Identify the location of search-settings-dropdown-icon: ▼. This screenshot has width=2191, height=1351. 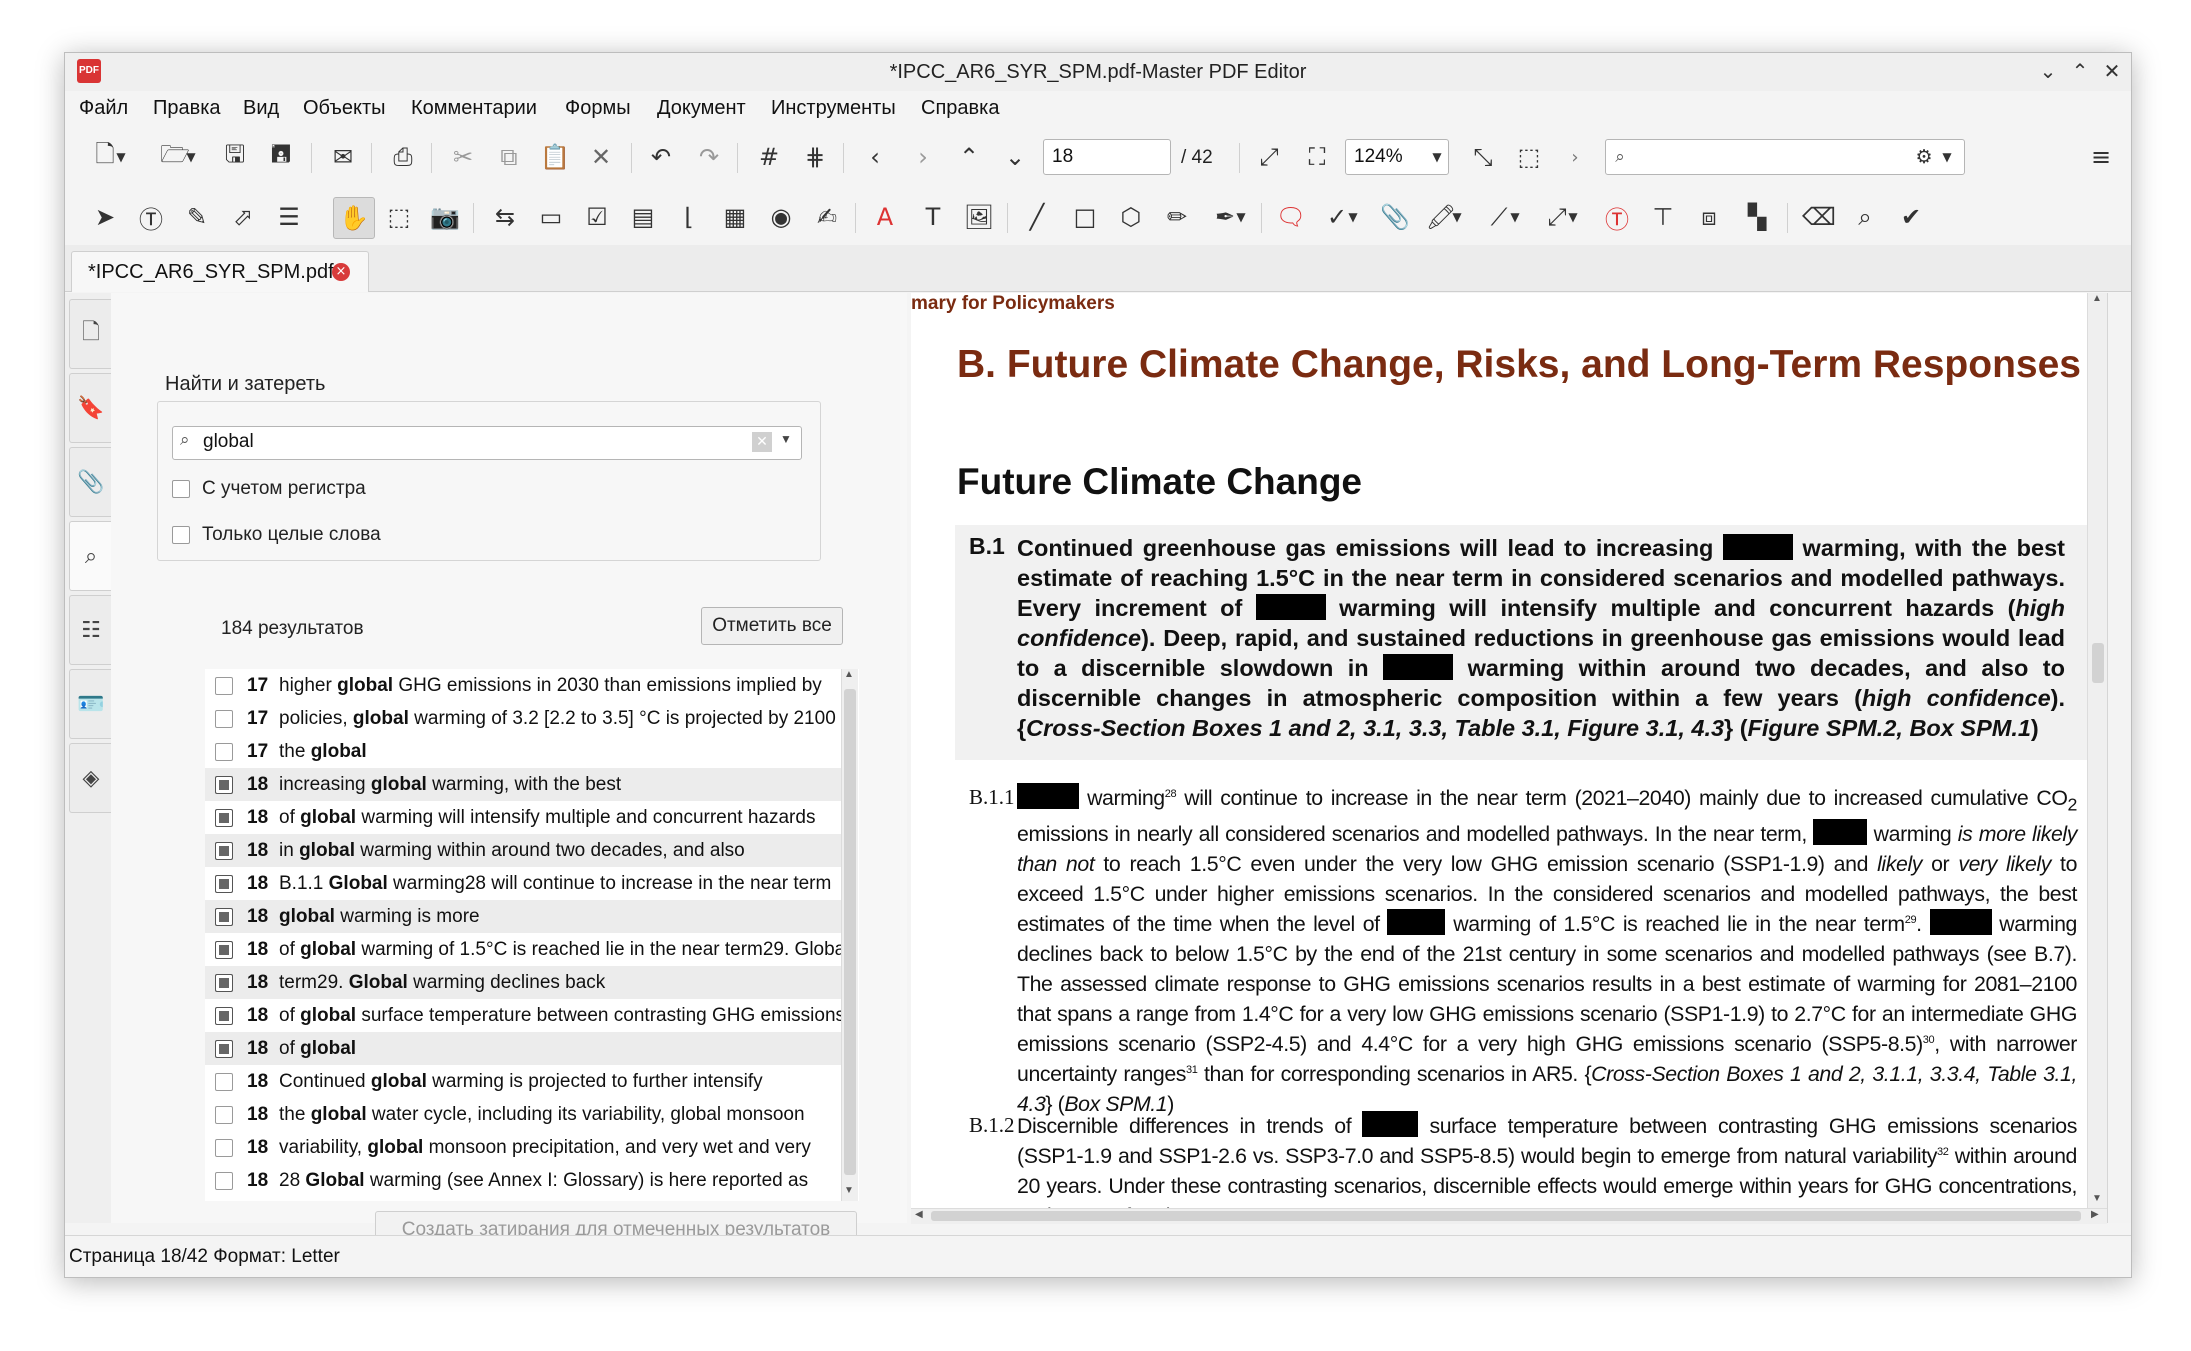
(1947, 157).